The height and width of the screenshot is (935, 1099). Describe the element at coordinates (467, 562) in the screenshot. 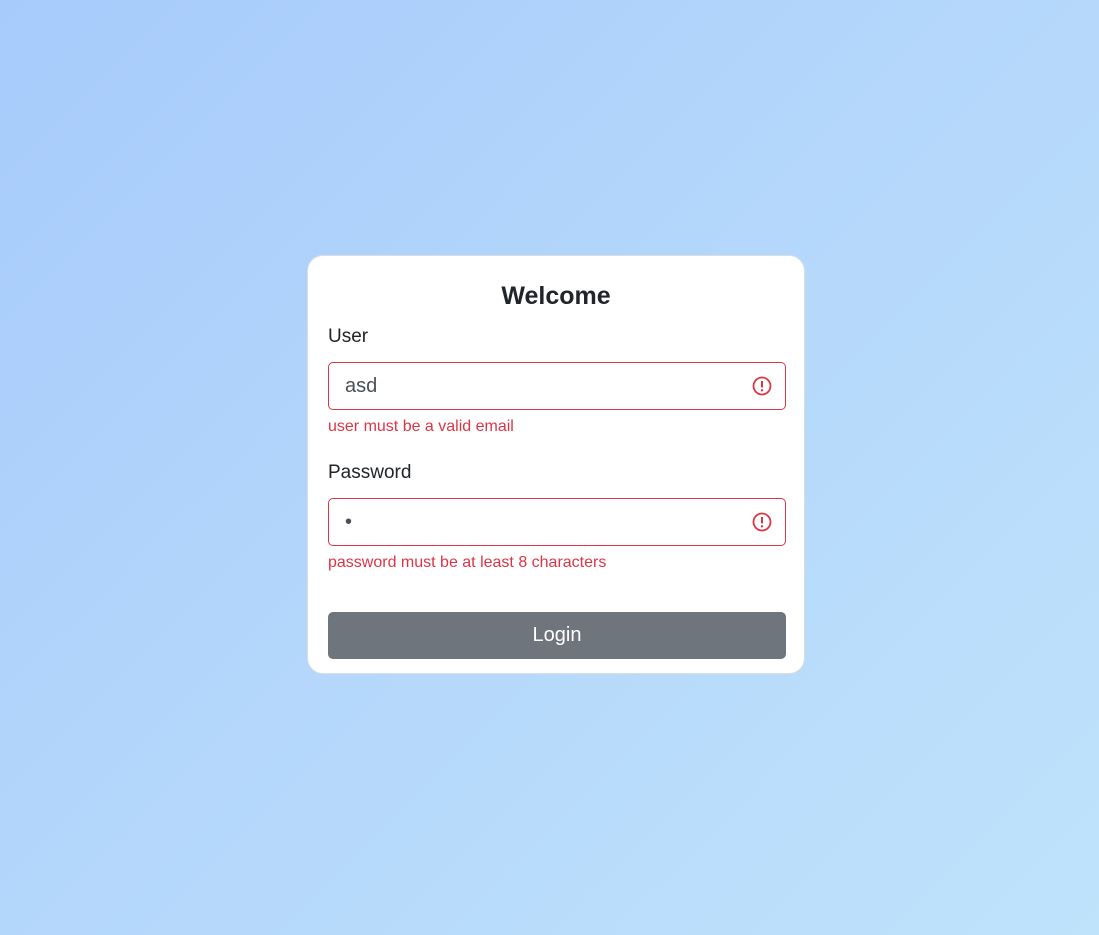

I see `password-error-message: password must be at least 8 characters` at that location.